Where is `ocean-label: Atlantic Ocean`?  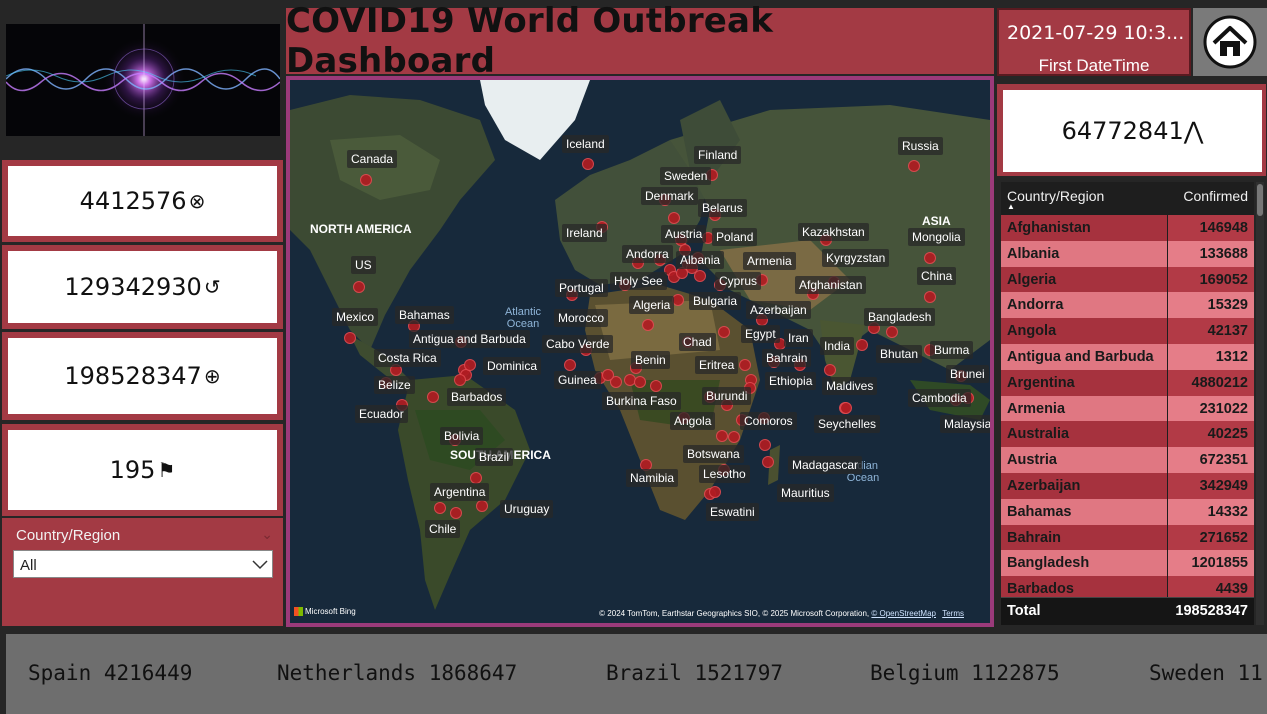
ocean-label: Atlantic Ocean is located at coordinates (523, 318).